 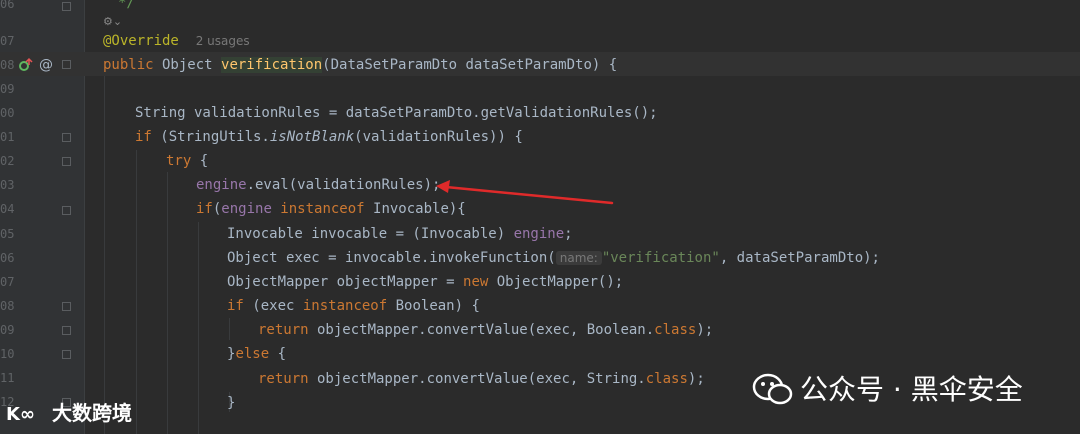 What do you see at coordinates (7, 185) in the screenshot?
I see `line-number: 03` at bounding box center [7, 185].